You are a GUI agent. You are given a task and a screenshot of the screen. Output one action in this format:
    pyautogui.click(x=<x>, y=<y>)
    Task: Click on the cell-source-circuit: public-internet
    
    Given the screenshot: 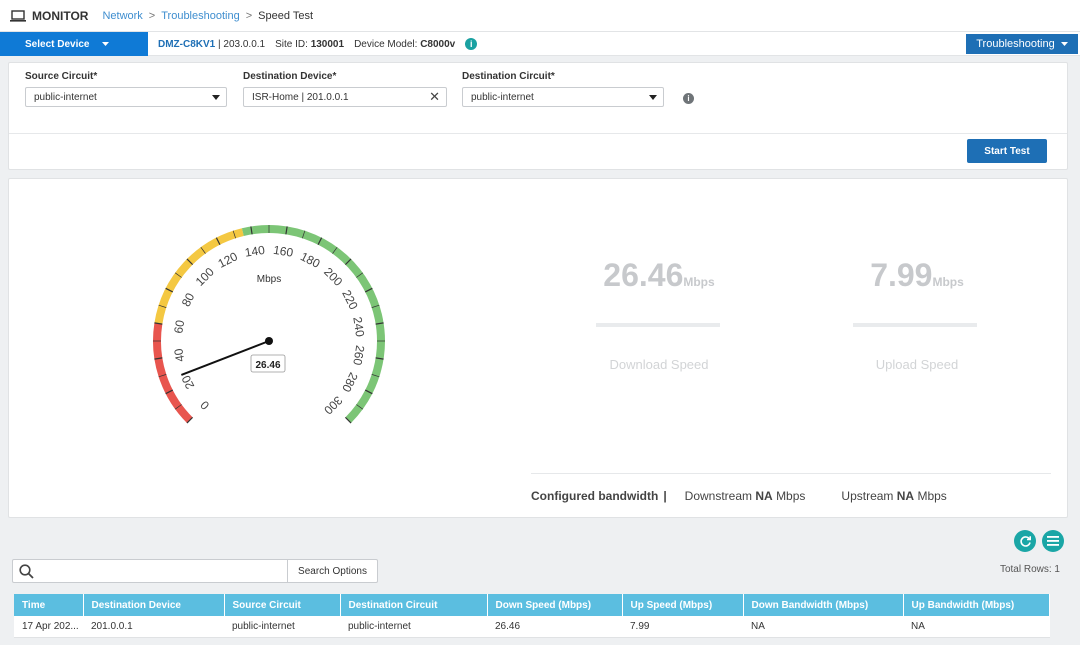 What is the action you would take?
    pyautogui.click(x=282, y=627)
    